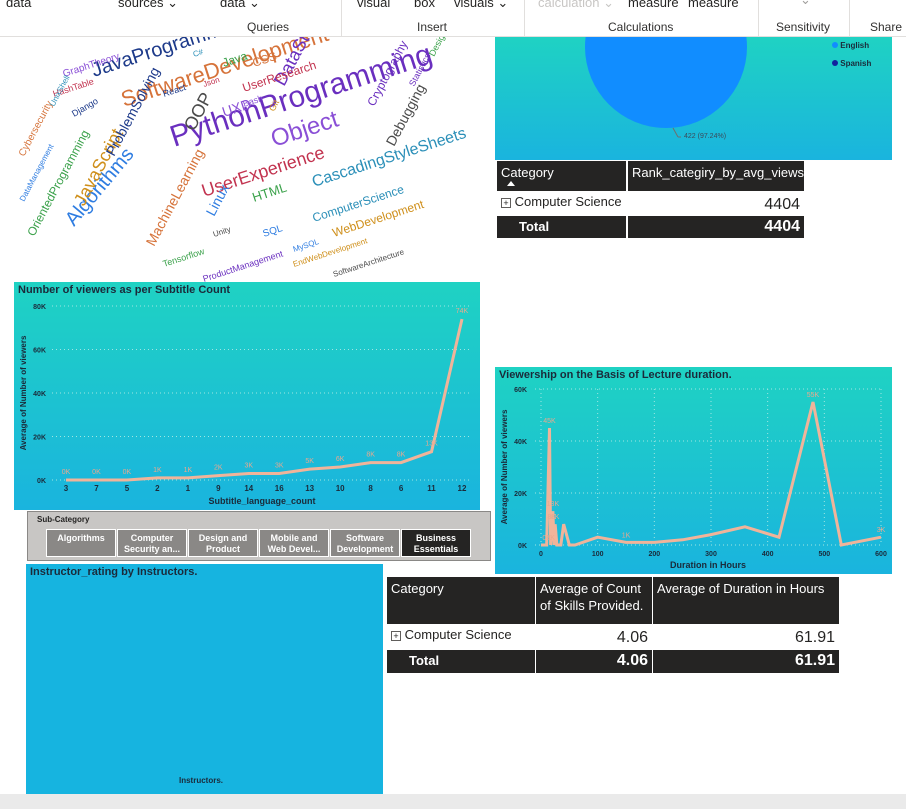 The image size is (906, 809). Describe the element at coordinates (243, 265) in the screenshot. I see `word-cloud-word: ProductManagement` at that location.